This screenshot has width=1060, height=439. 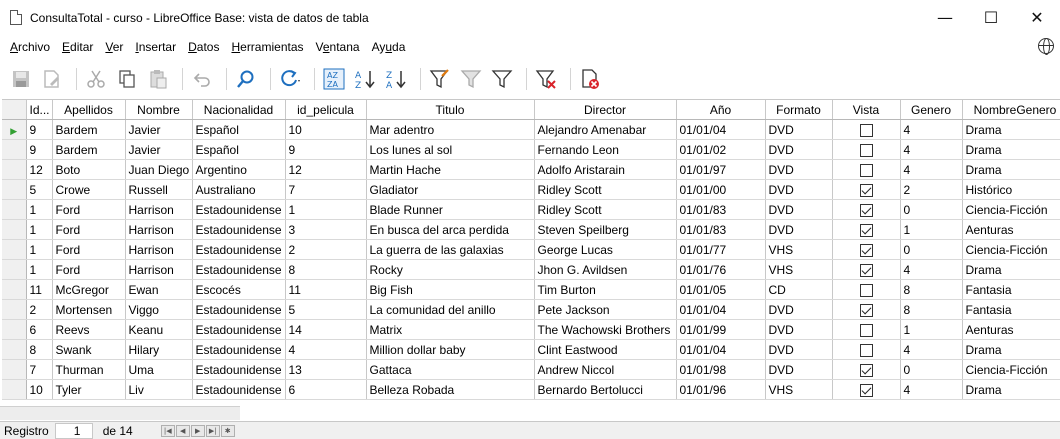 I want to click on cell-nombre: Harrison, so click(x=159, y=269).